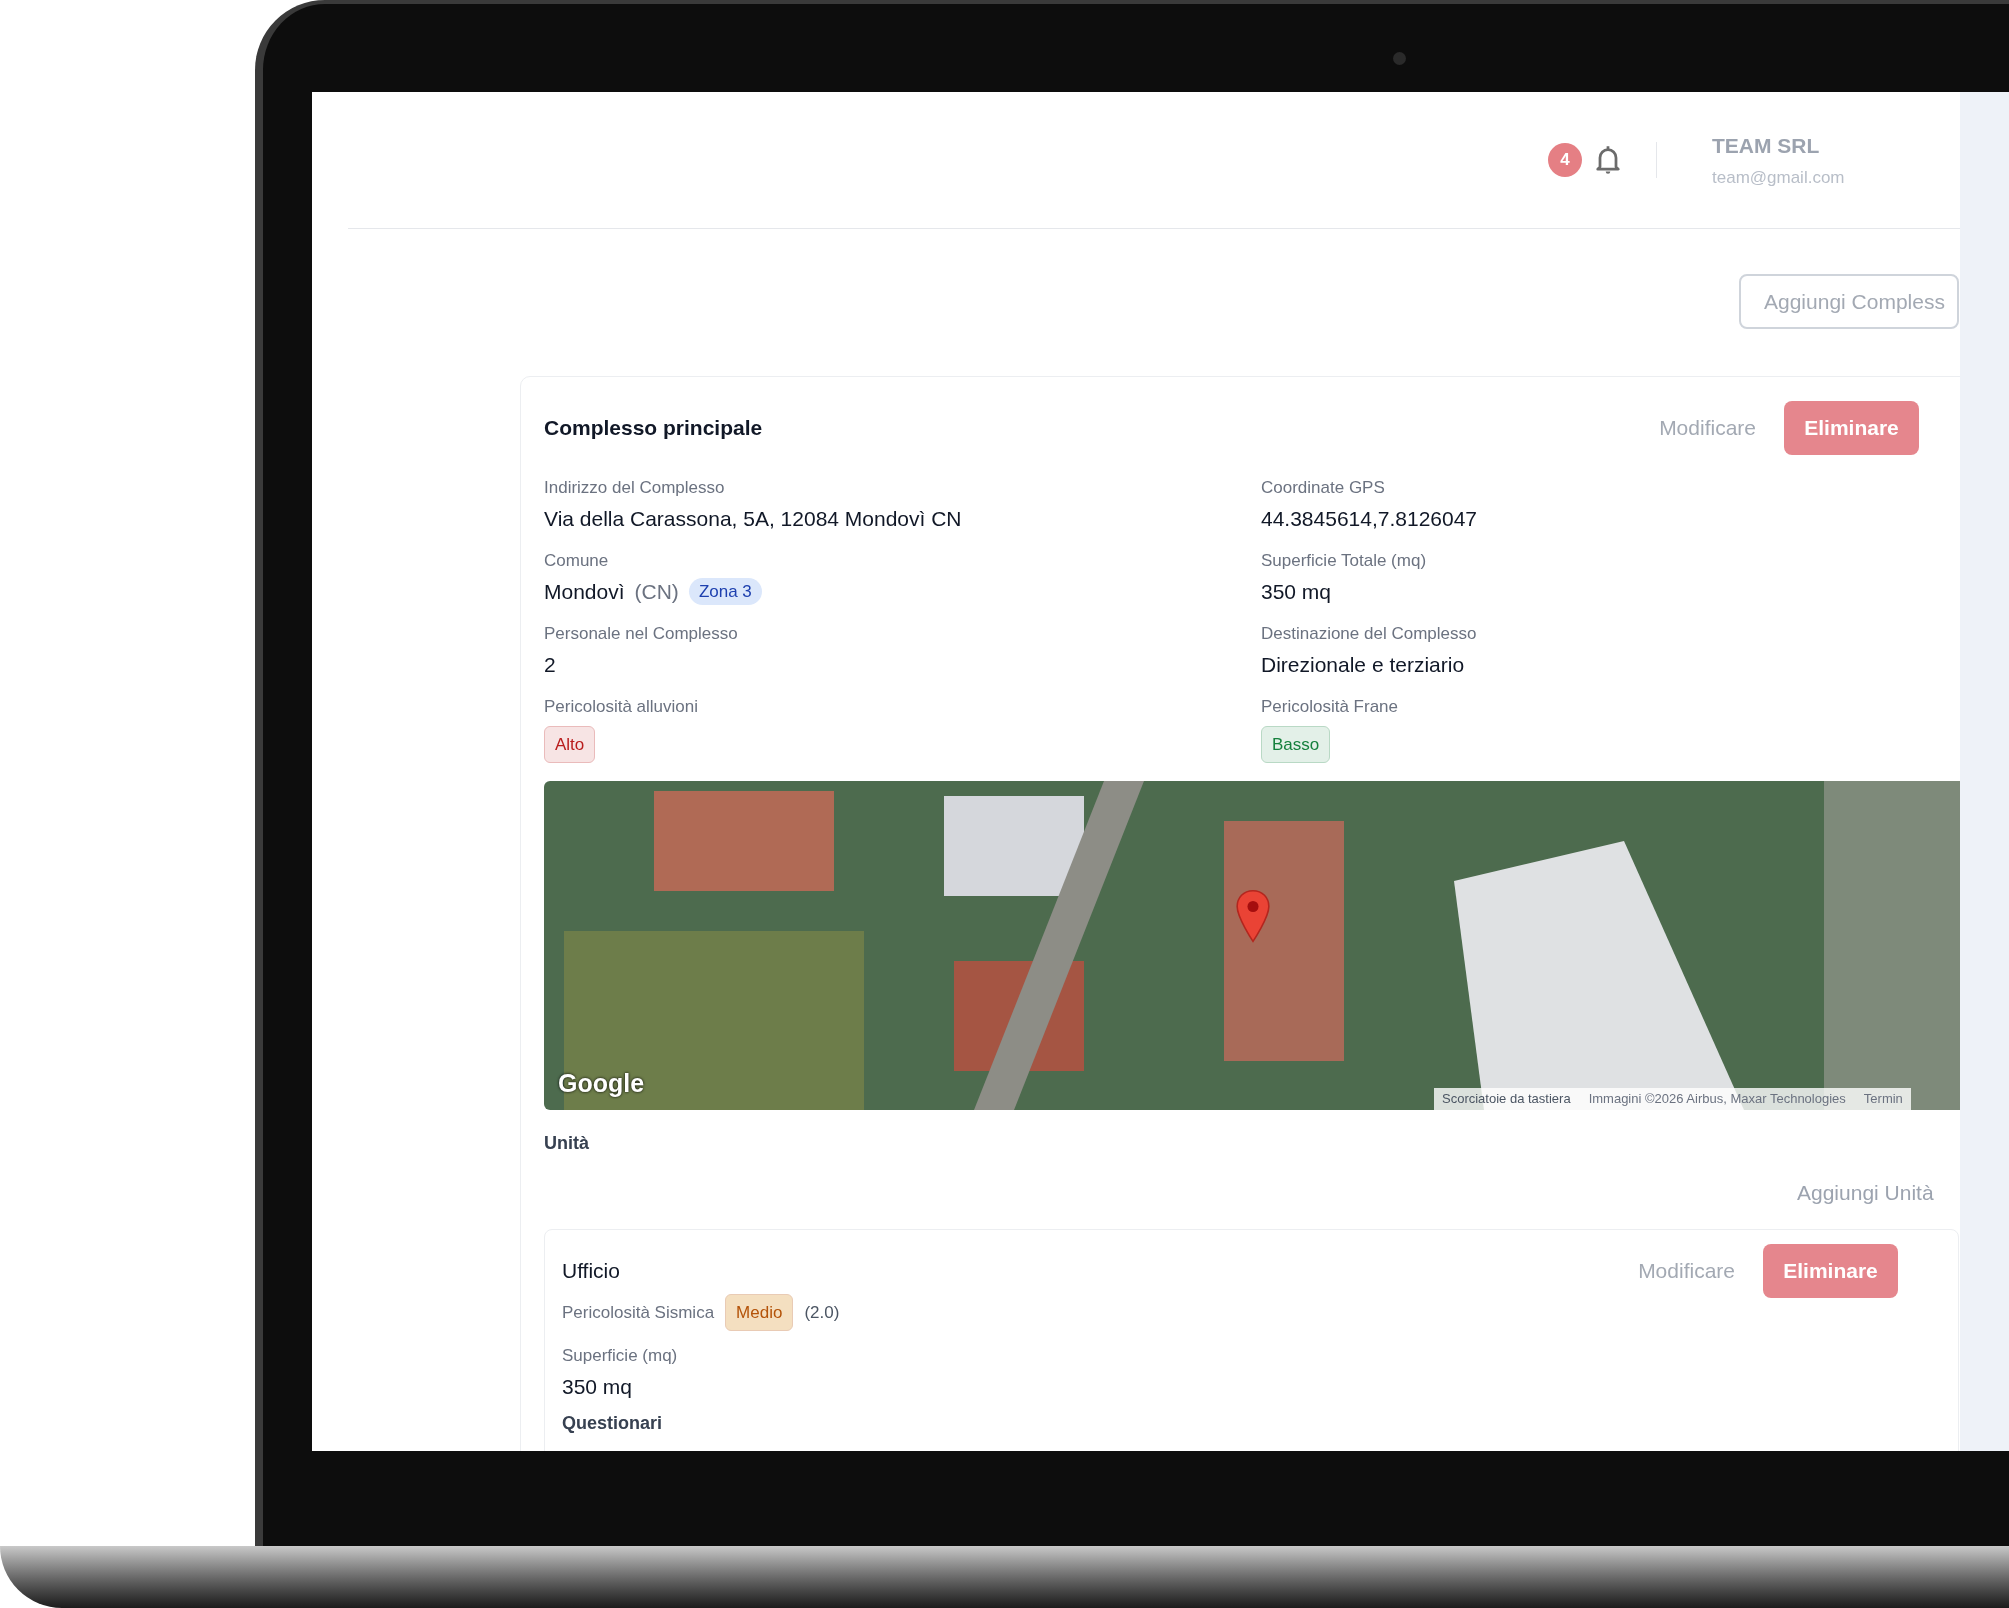 Image resolution: width=2009 pixels, height=1608 pixels. What do you see at coordinates (584, 591) in the screenshot?
I see `field-value: Mondovì` at bounding box center [584, 591].